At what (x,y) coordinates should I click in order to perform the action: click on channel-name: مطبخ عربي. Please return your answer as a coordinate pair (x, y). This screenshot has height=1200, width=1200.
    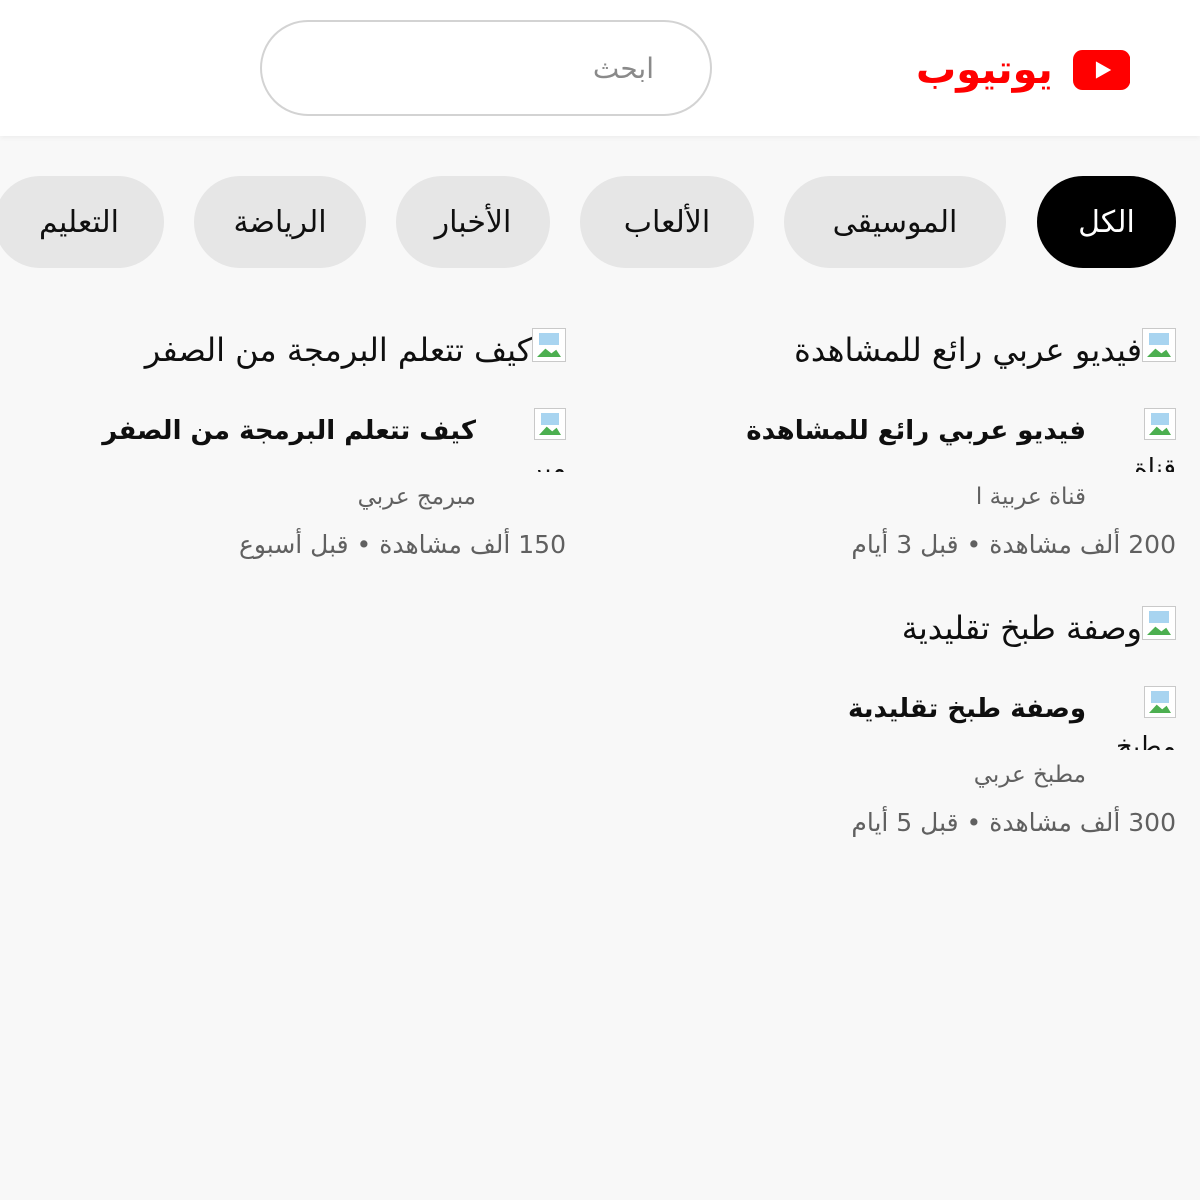
    Looking at the image, I should click on (1030, 775).